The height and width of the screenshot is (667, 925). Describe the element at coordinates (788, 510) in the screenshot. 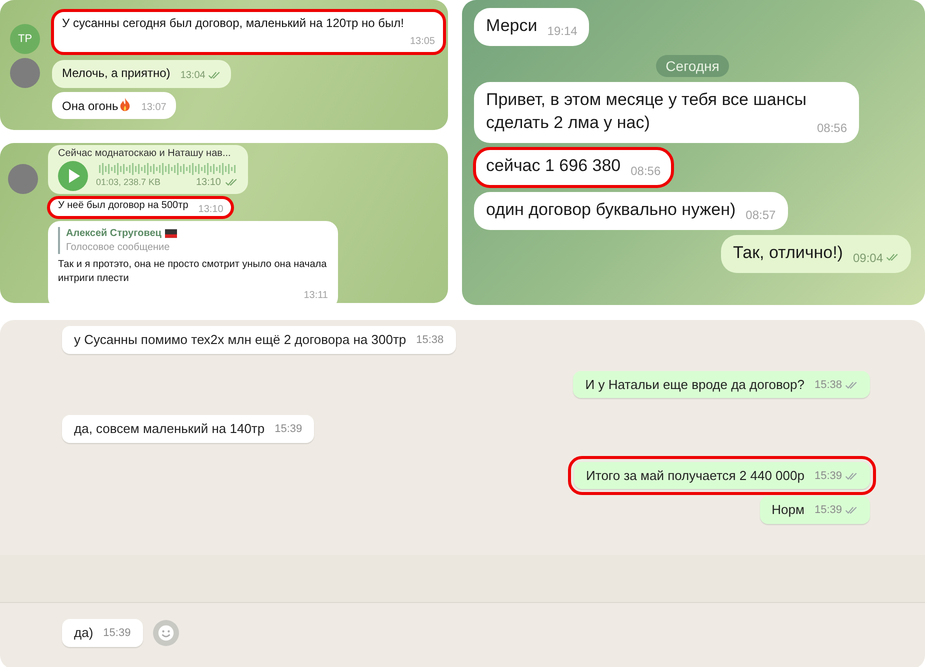

I see `message-text: Норм` at that location.